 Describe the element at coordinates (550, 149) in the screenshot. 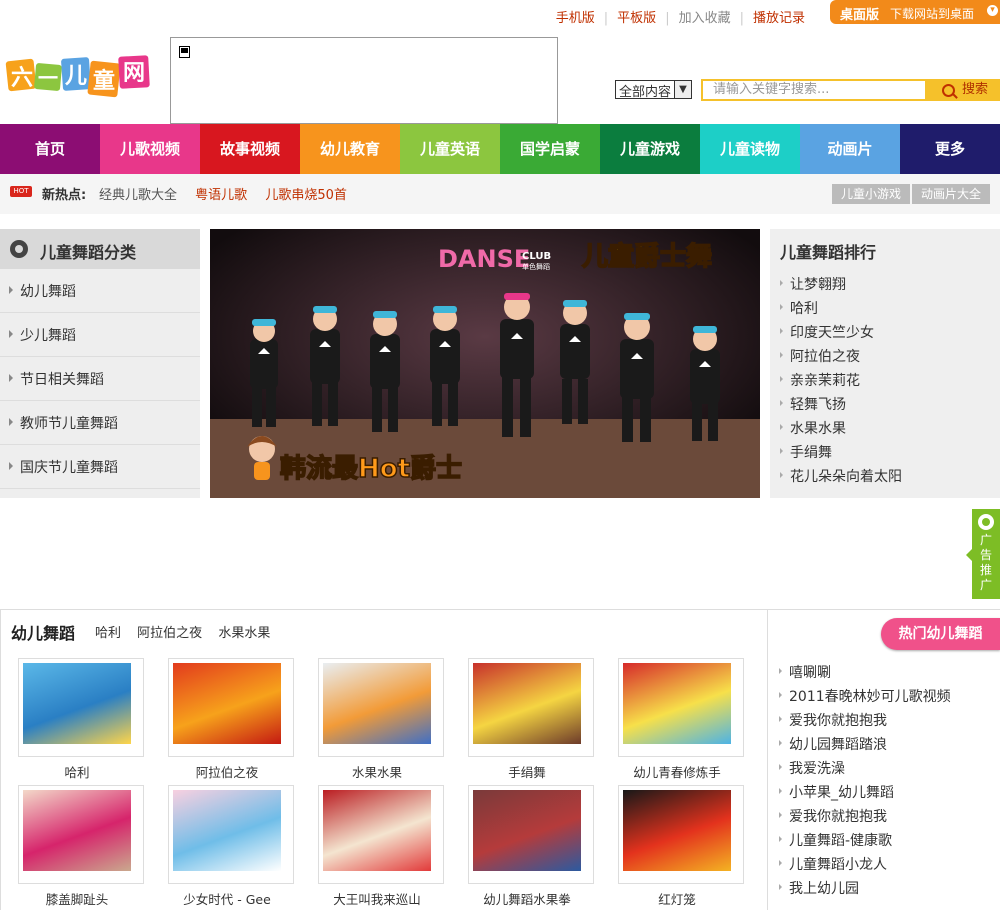

I see `nav-item: 国学启蒙` at that location.